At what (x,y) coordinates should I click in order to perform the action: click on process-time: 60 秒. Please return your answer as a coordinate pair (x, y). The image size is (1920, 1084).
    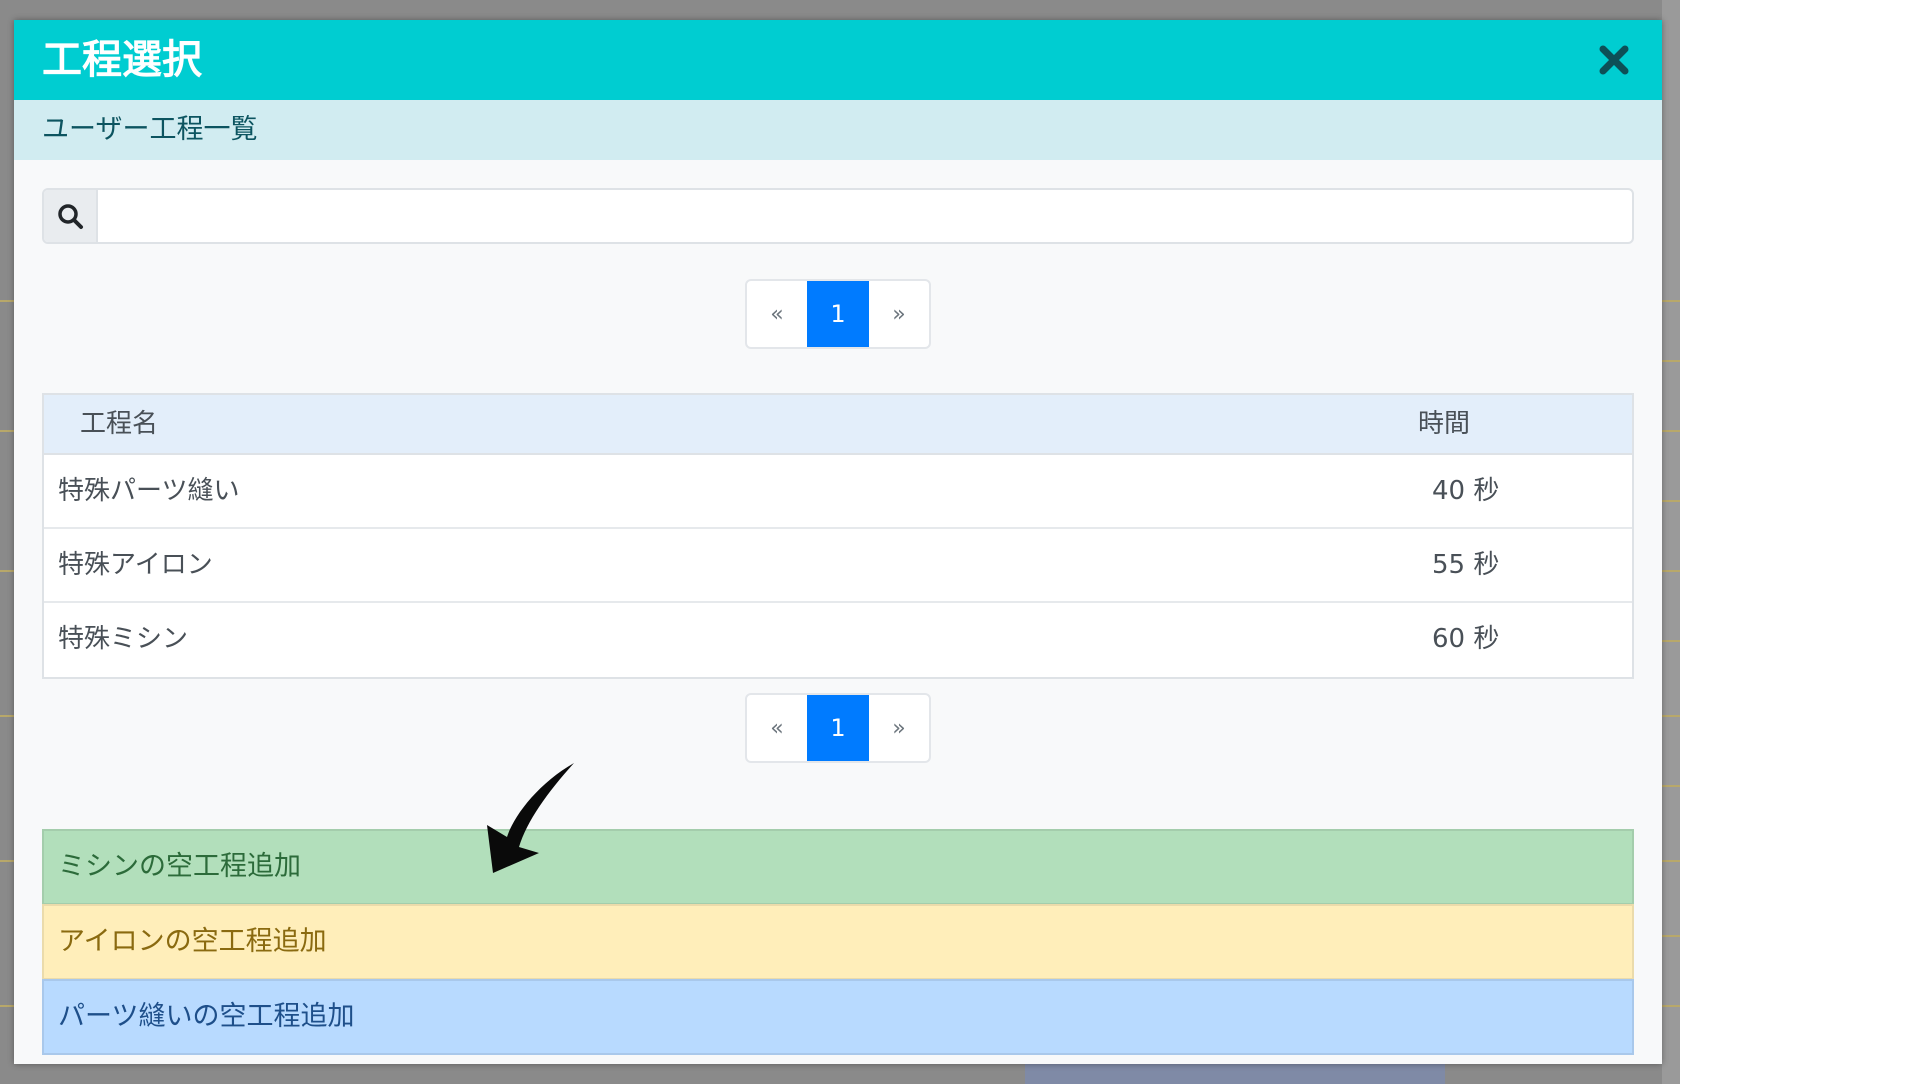
    Looking at the image, I should click on (1466, 639).